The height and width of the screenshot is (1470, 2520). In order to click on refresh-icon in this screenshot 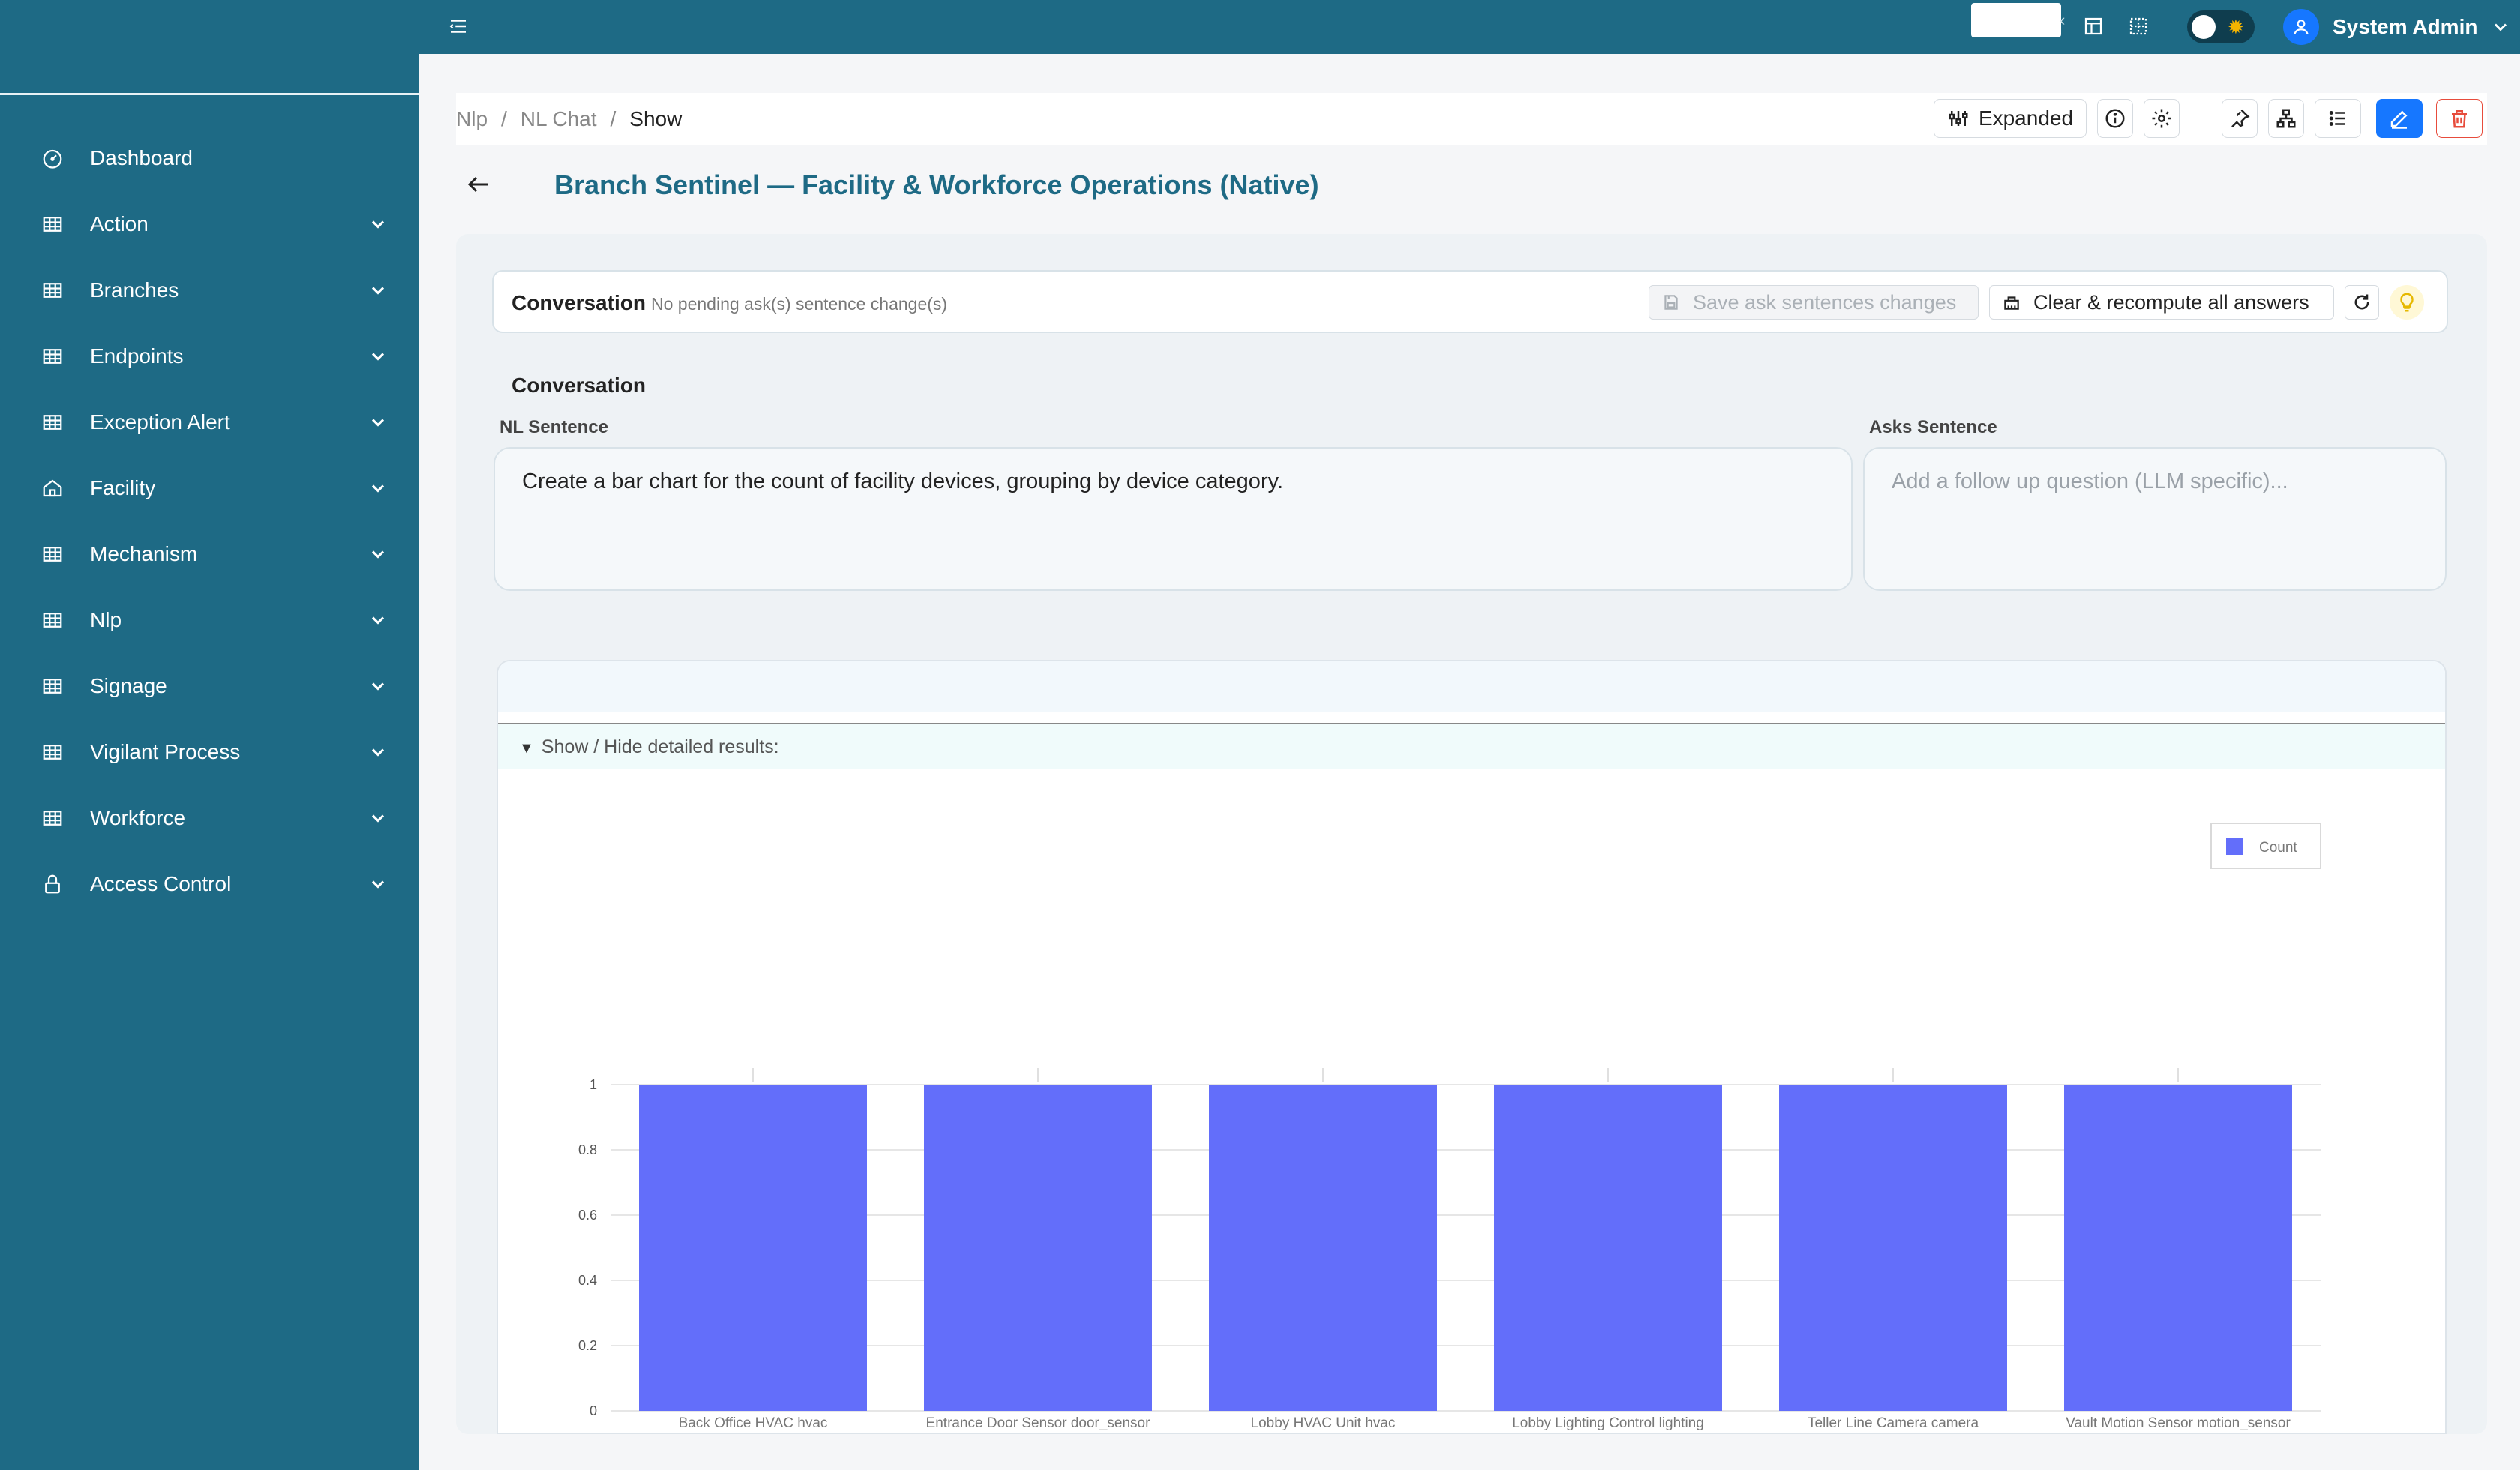, I will do `click(2361, 302)`.